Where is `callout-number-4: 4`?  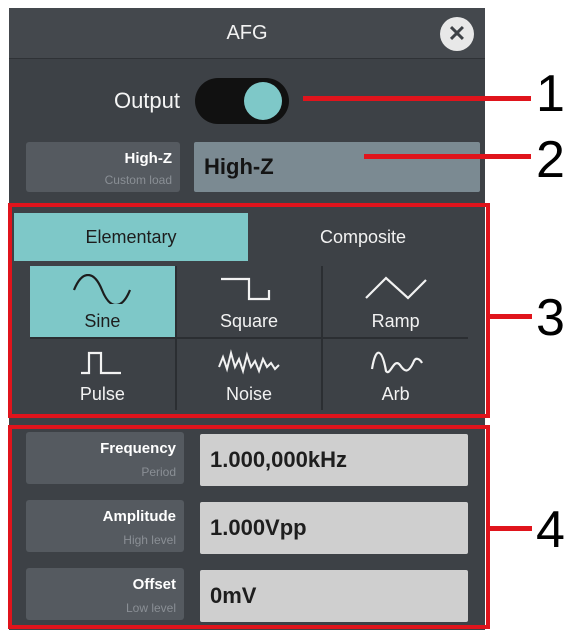
callout-number-4: 4 is located at coordinates (550, 530).